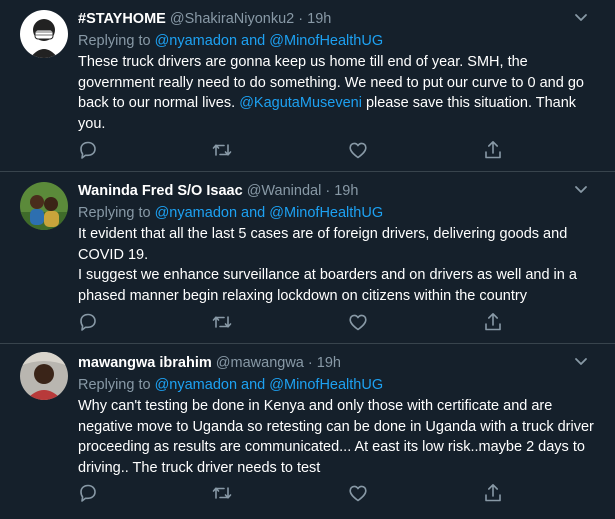 Image resolution: width=615 pixels, height=519 pixels. I want to click on user-handle: @ShakiraNiyonku2, so click(232, 19).